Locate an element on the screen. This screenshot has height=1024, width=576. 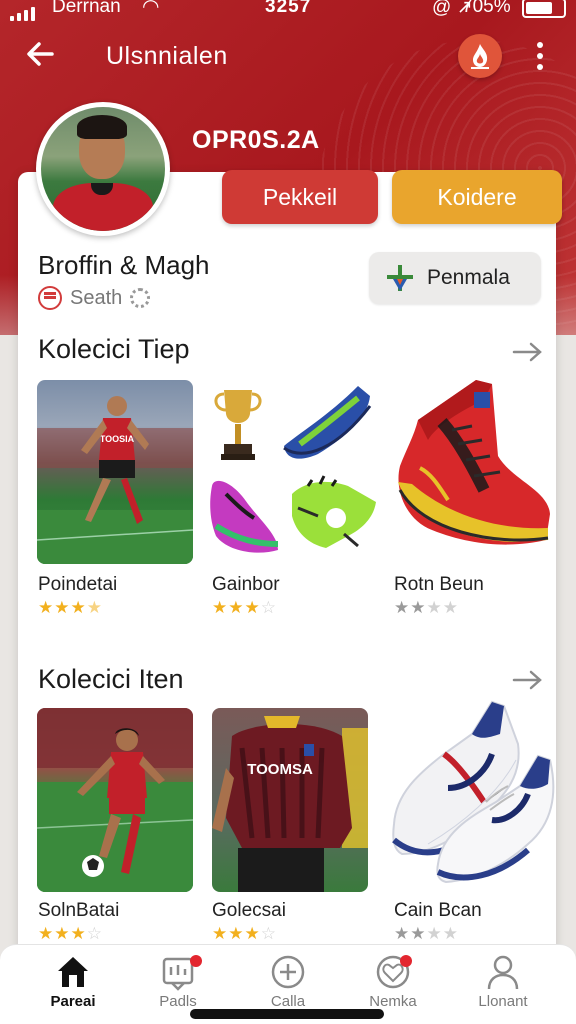
nav-label: Llonant is located at coordinates (503, 1001).